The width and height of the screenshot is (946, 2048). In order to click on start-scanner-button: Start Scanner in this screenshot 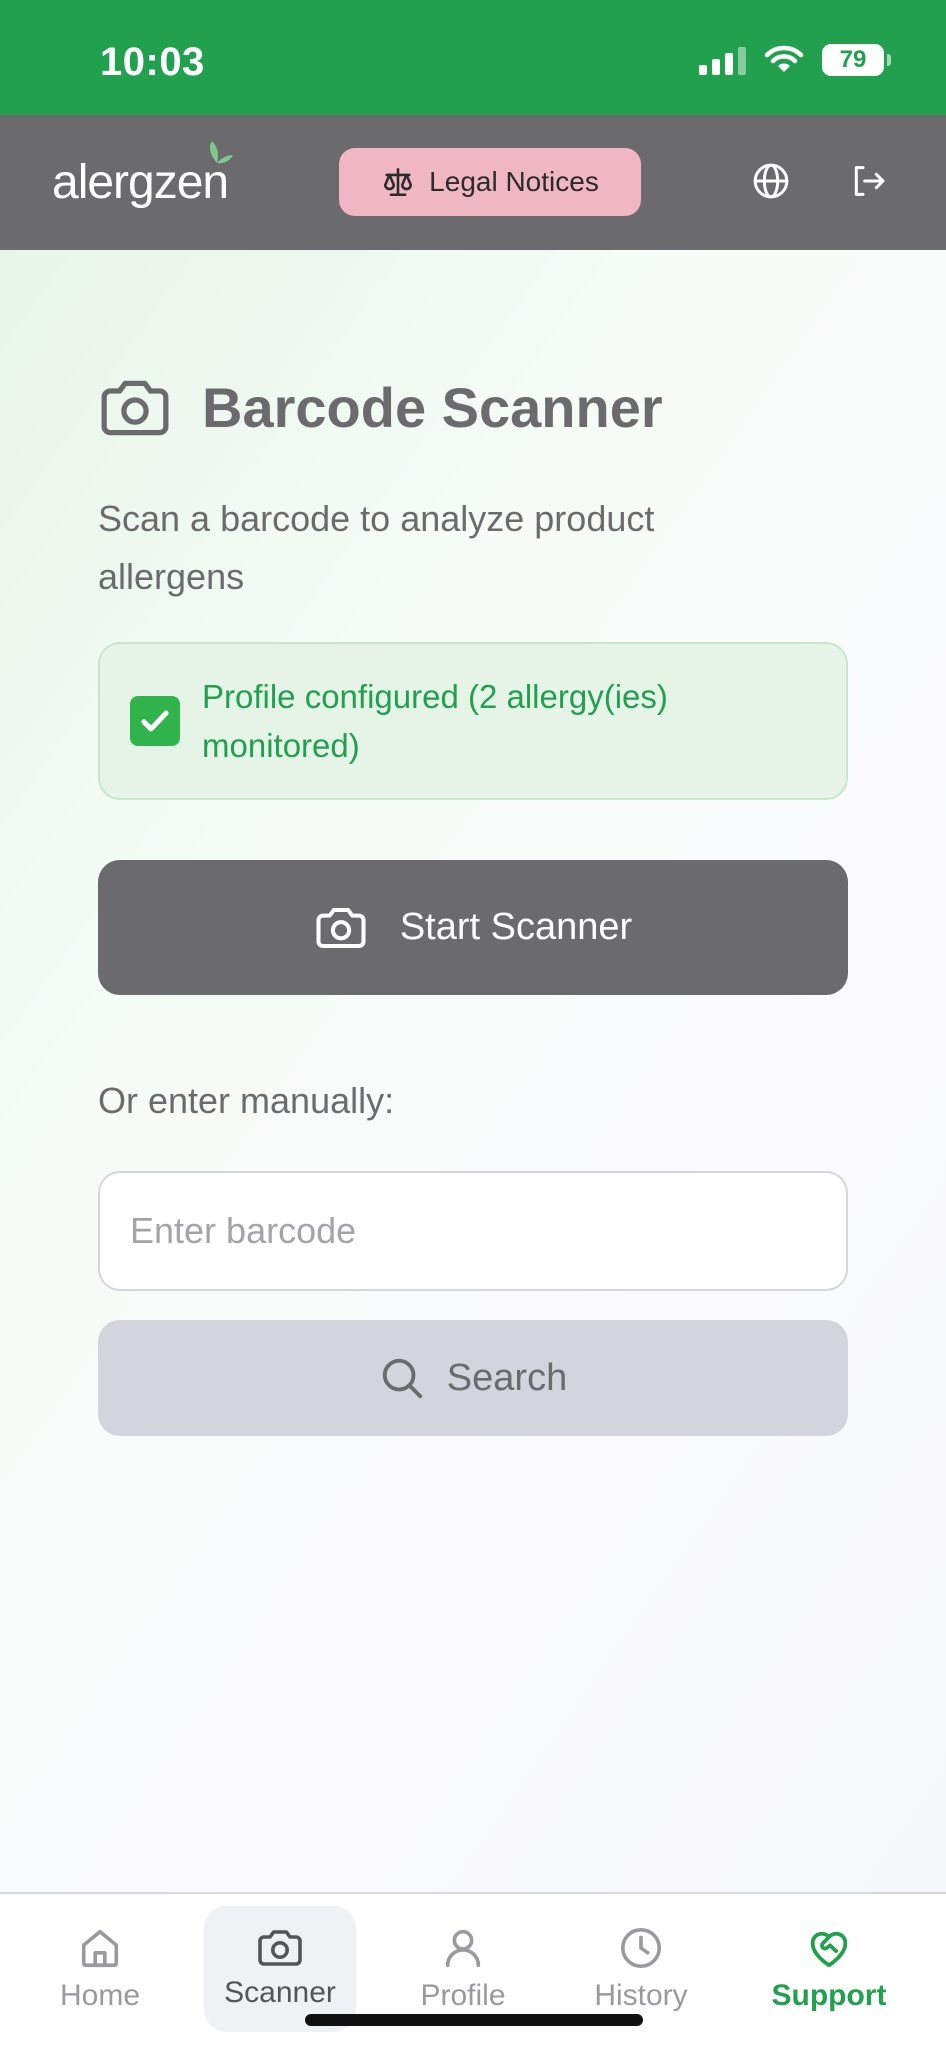, I will do `click(473, 927)`.